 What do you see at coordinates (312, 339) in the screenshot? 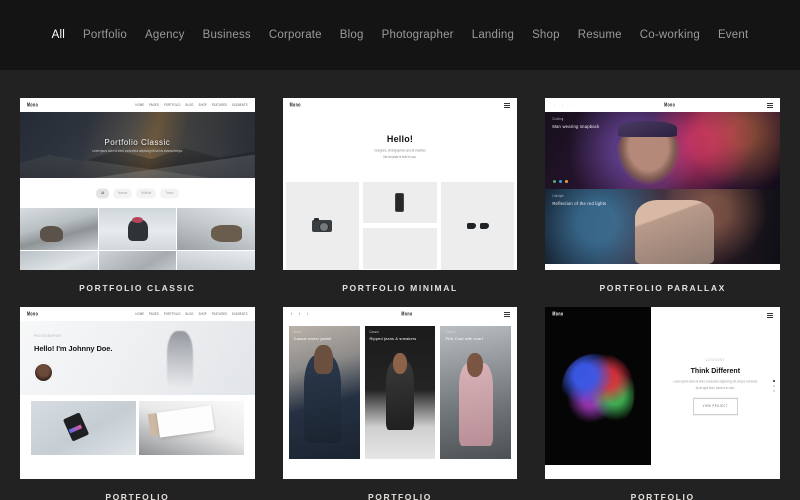
I see `slide-title: Casual winter jacket` at bounding box center [312, 339].